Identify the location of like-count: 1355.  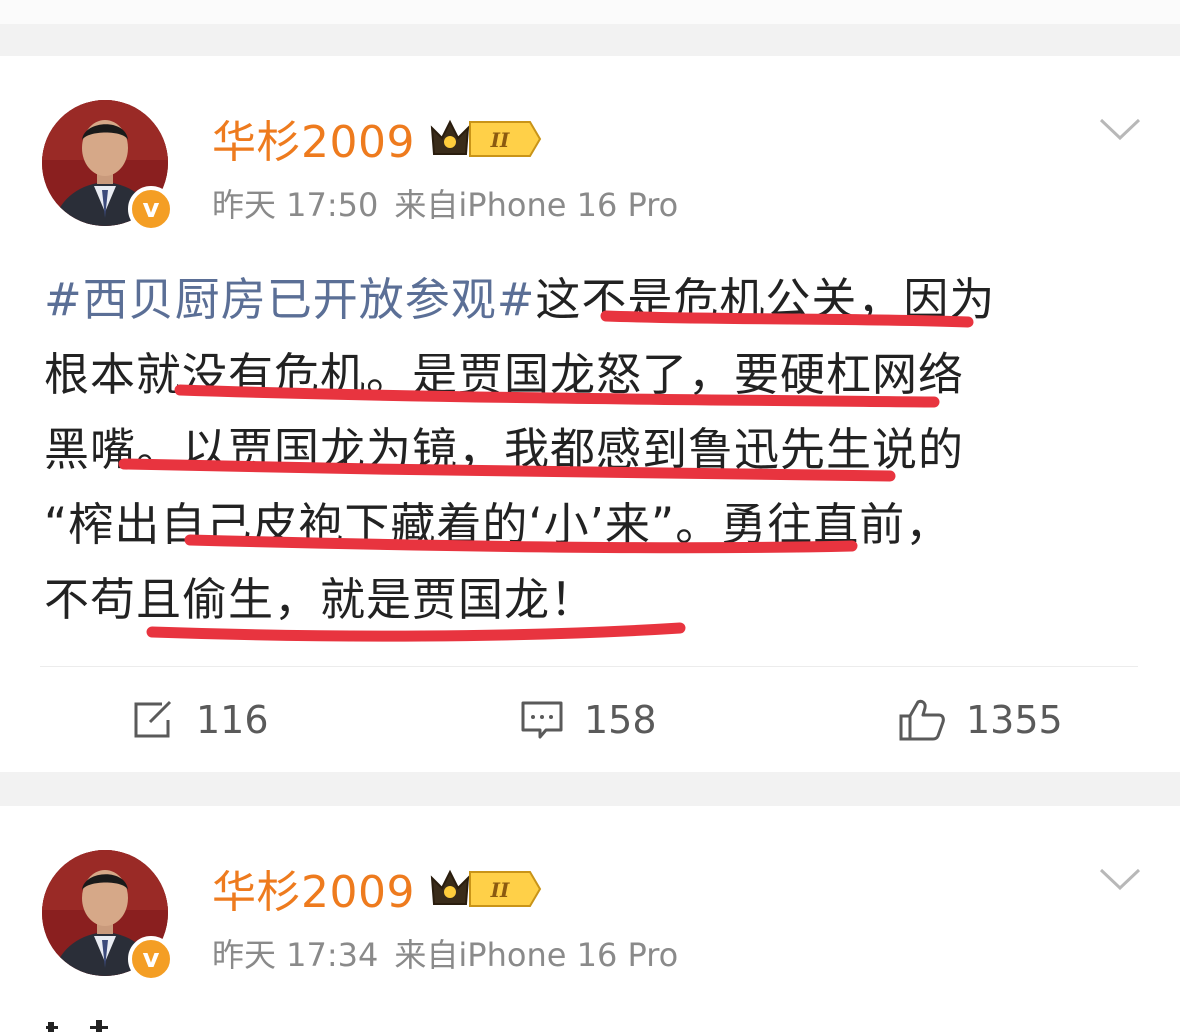
(1014, 720).